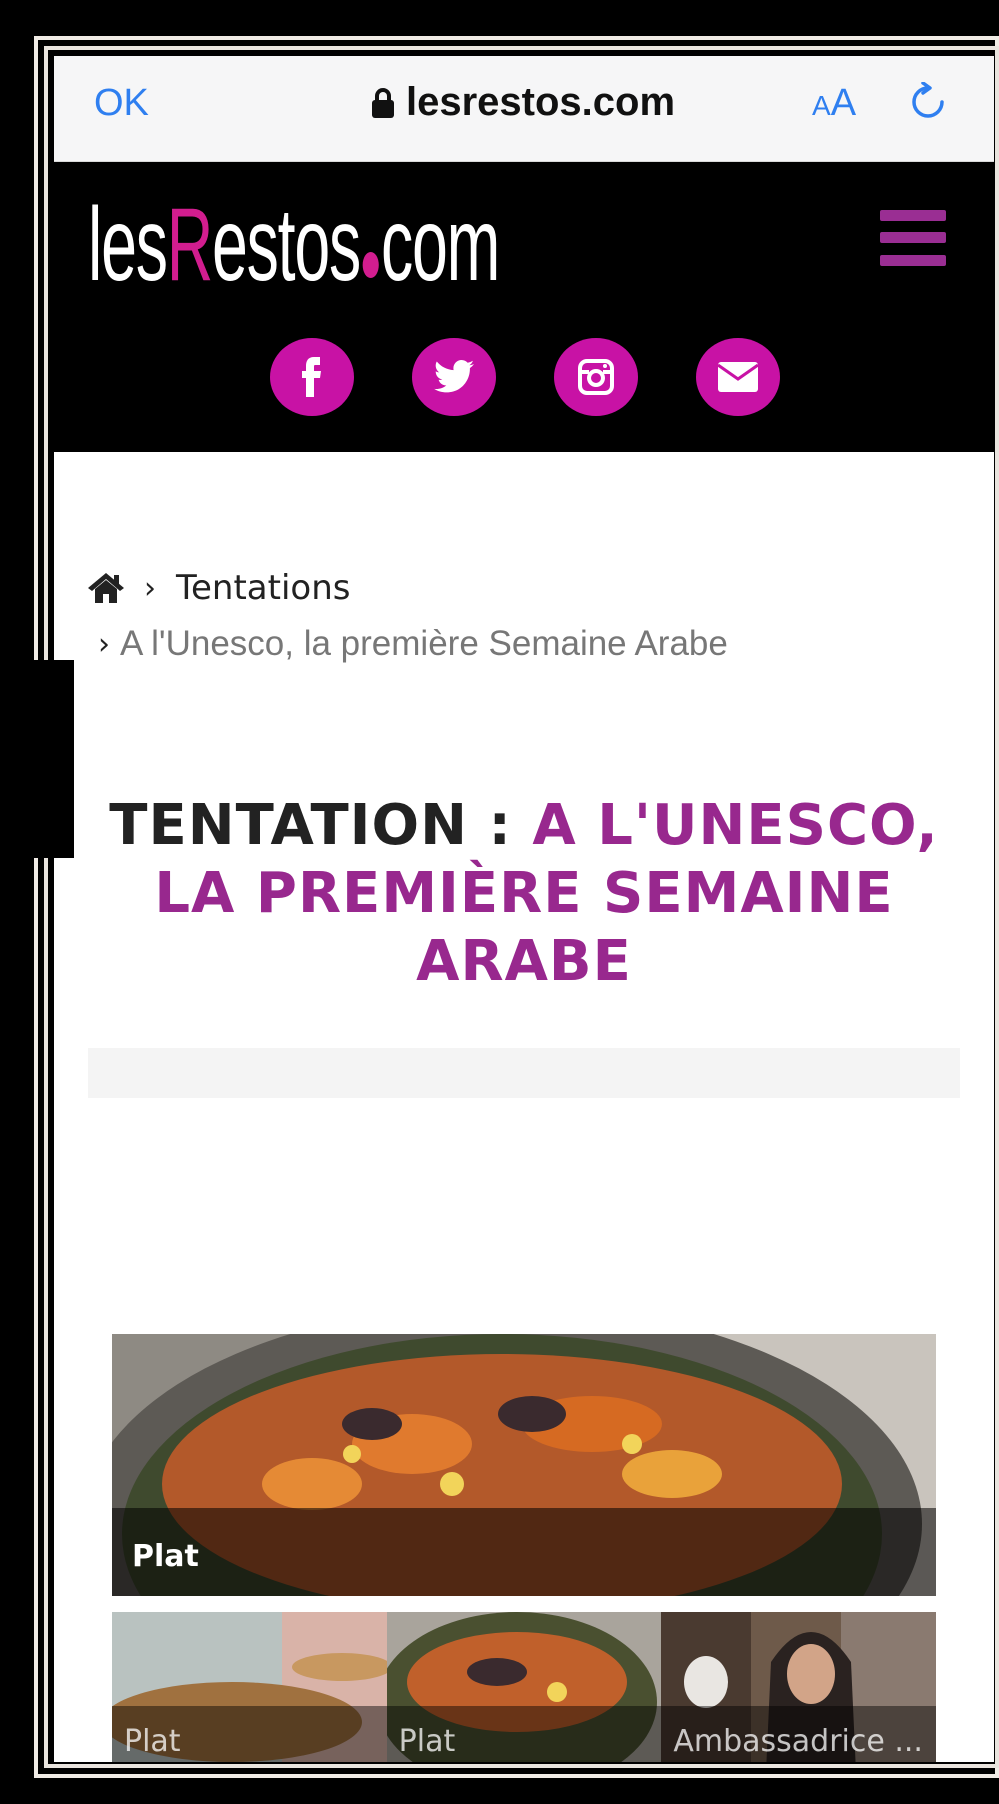 The height and width of the screenshot is (1804, 999). I want to click on facebook-icon, so click(312, 377).